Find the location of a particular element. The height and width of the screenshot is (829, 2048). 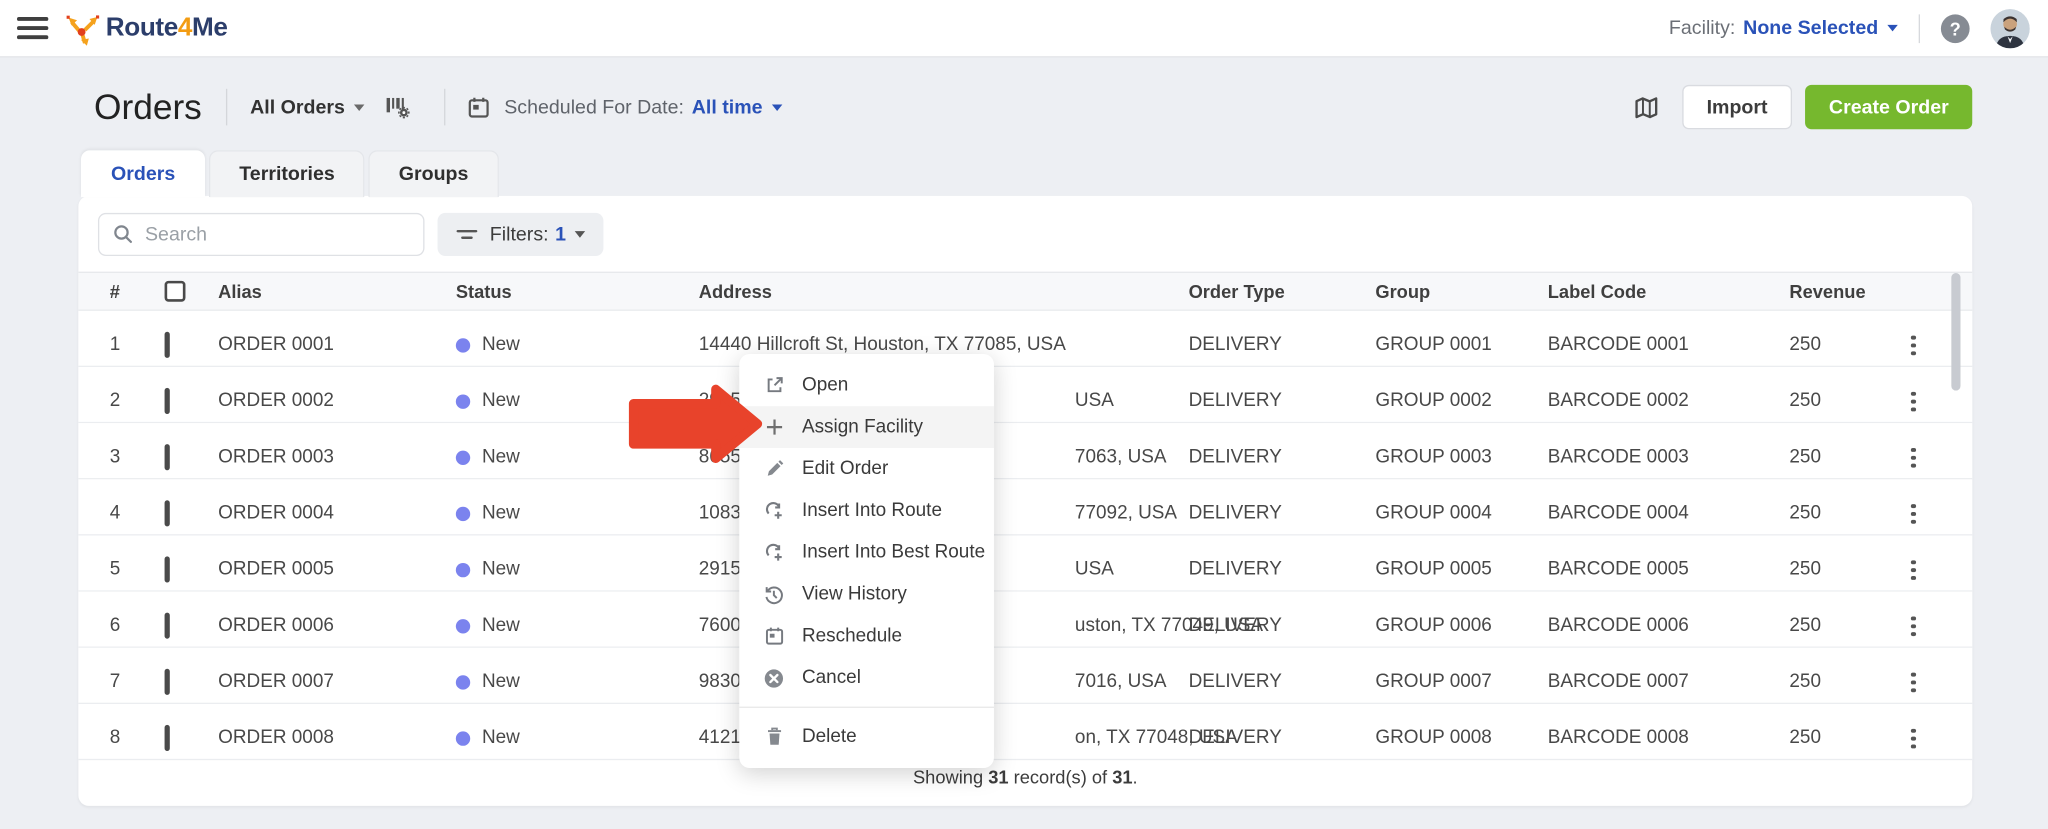

order-alias: ORDER 0004 is located at coordinates (276, 514).